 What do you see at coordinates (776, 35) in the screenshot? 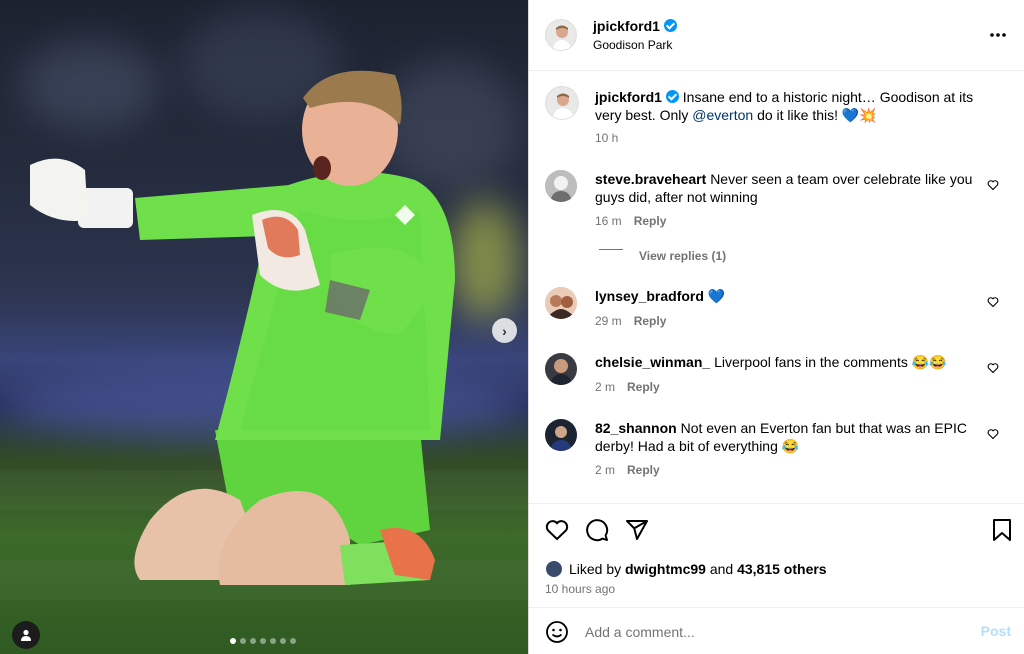
I see `post-header: jpickford1 Goodison Park` at bounding box center [776, 35].